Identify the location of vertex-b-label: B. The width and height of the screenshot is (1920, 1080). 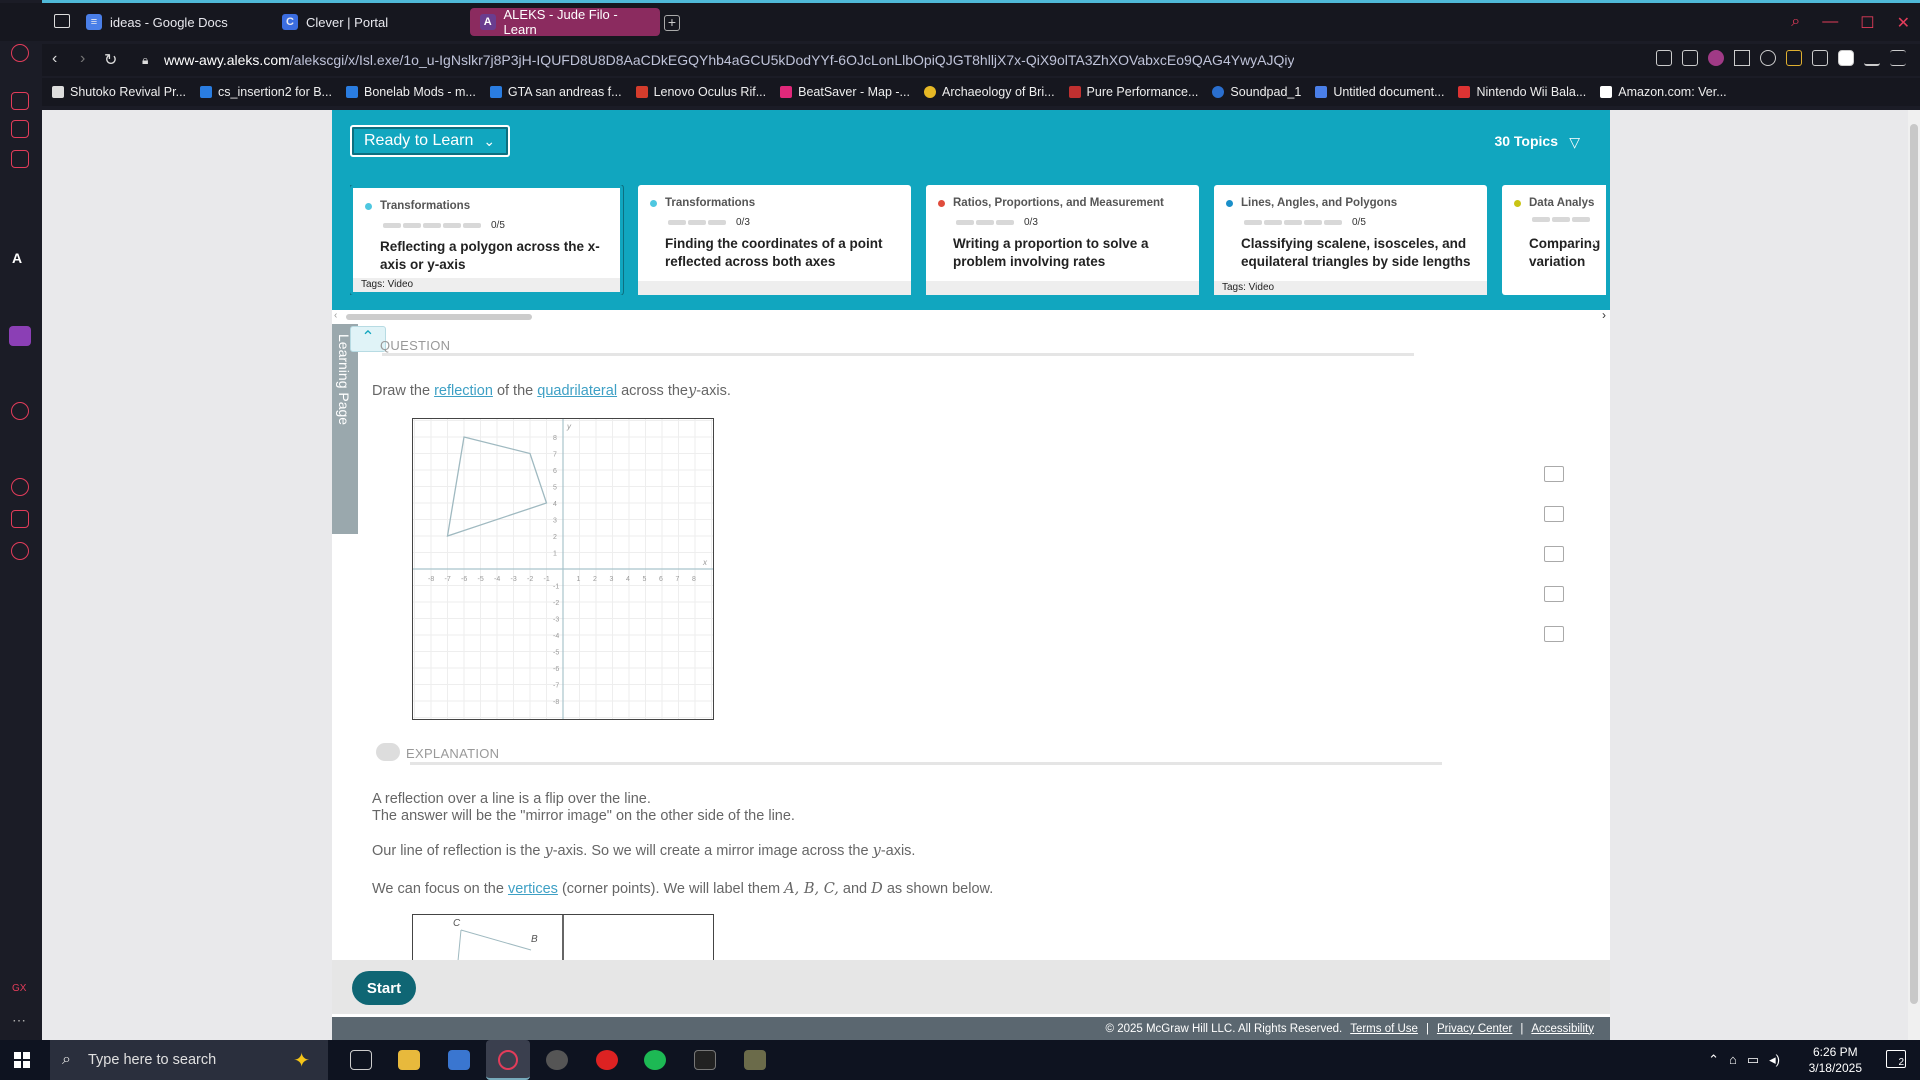
(534, 939).